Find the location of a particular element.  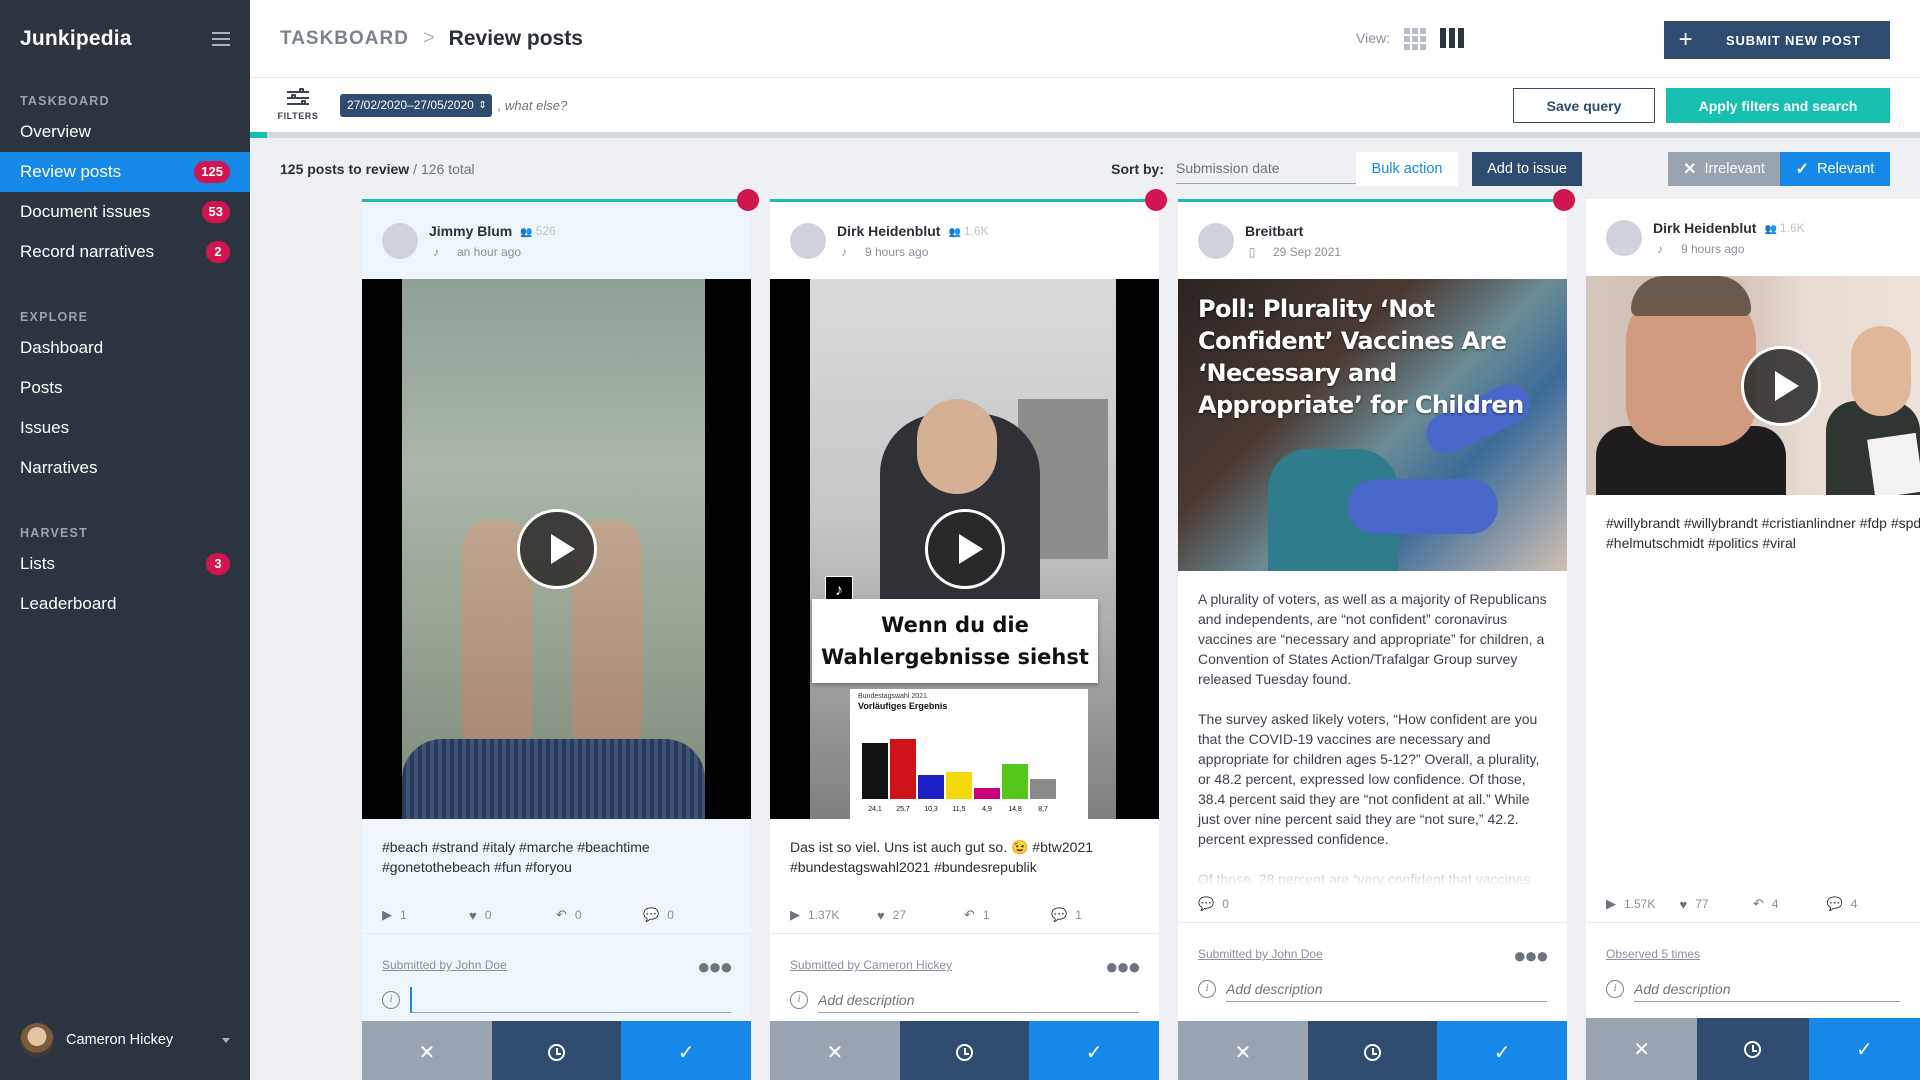

brand-logo: Junkipedia is located at coordinates (76, 39).